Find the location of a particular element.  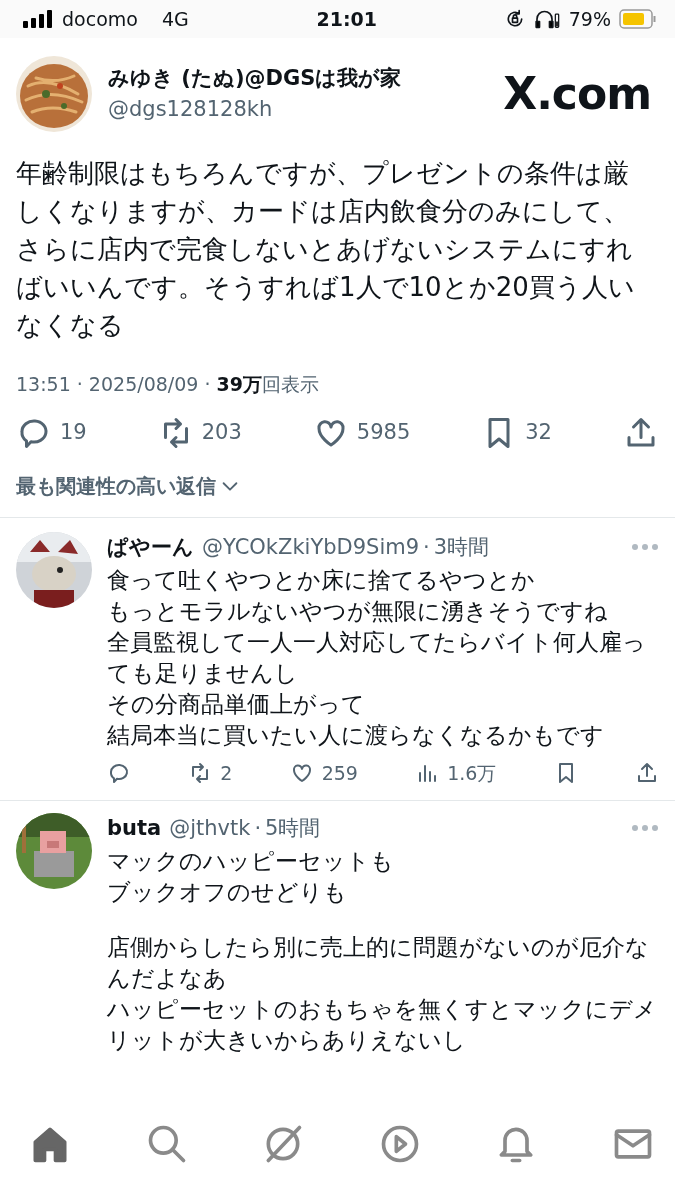

reply-count: 19 is located at coordinates (73, 432).